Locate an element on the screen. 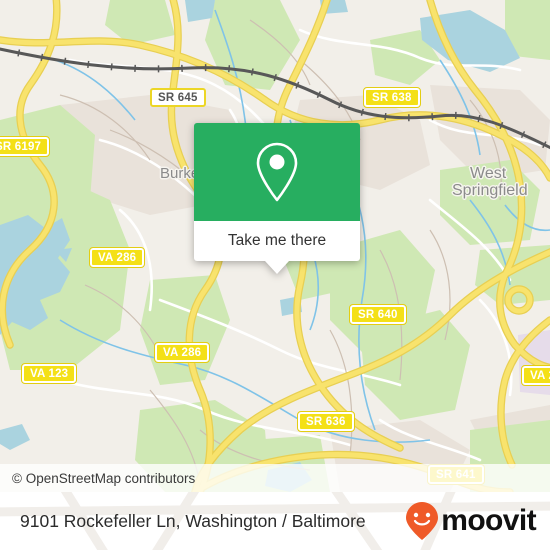 Image resolution: width=550 pixels, height=550 pixels. attribution-bar: © OpenStreetMap contributors is located at coordinates (275, 478).